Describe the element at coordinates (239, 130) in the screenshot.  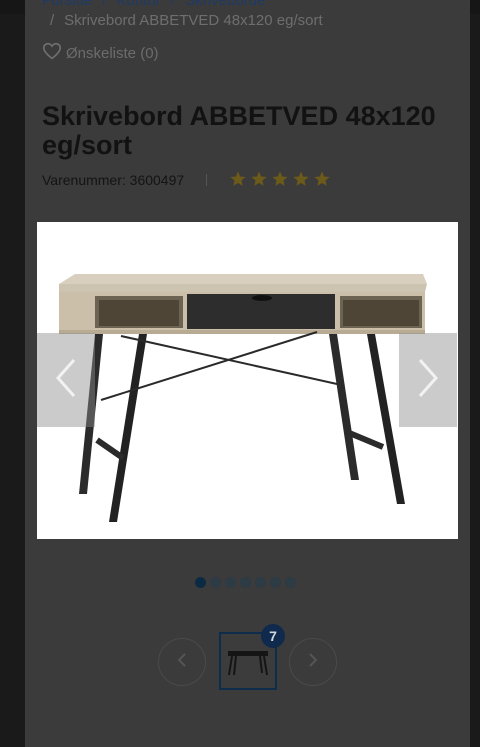
I see `page-title: Skrivebord ABBETVED 48x120 eg/sort` at that location.